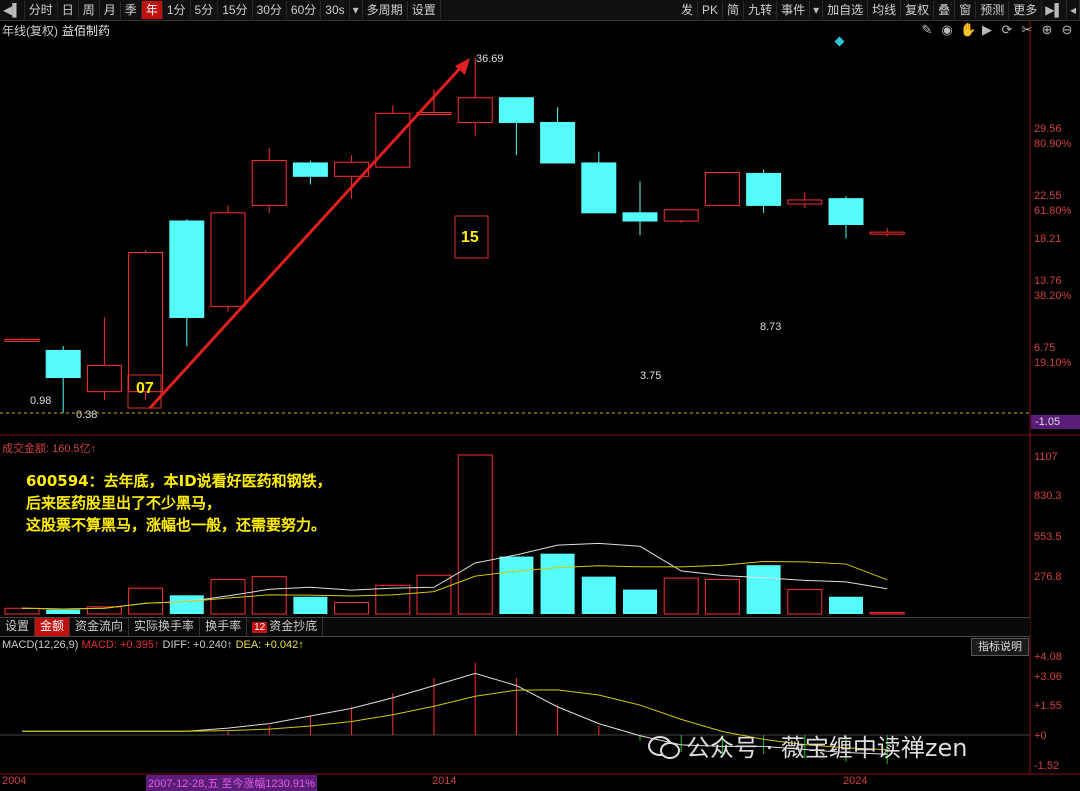 The height and width of the screenshot is (791, 1080). What do you see at coordinates (1048, 129) in the screenshot?
I see `price-label: 29.56` at bounding box center [1048, 129].